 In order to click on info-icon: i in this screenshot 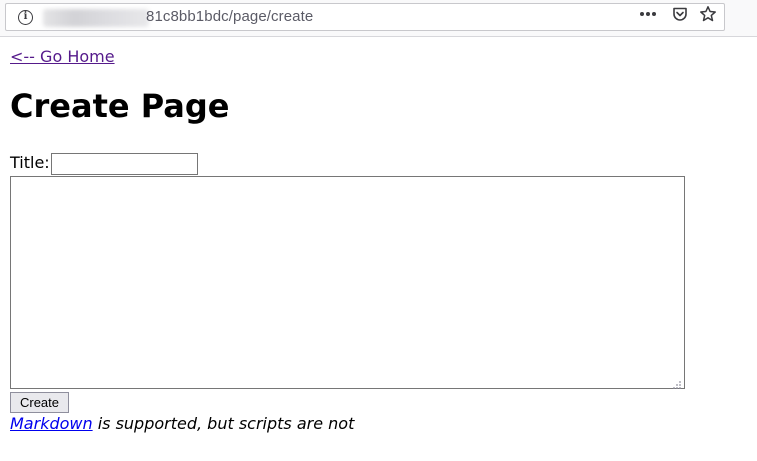, I will do `click(25, 17)`.